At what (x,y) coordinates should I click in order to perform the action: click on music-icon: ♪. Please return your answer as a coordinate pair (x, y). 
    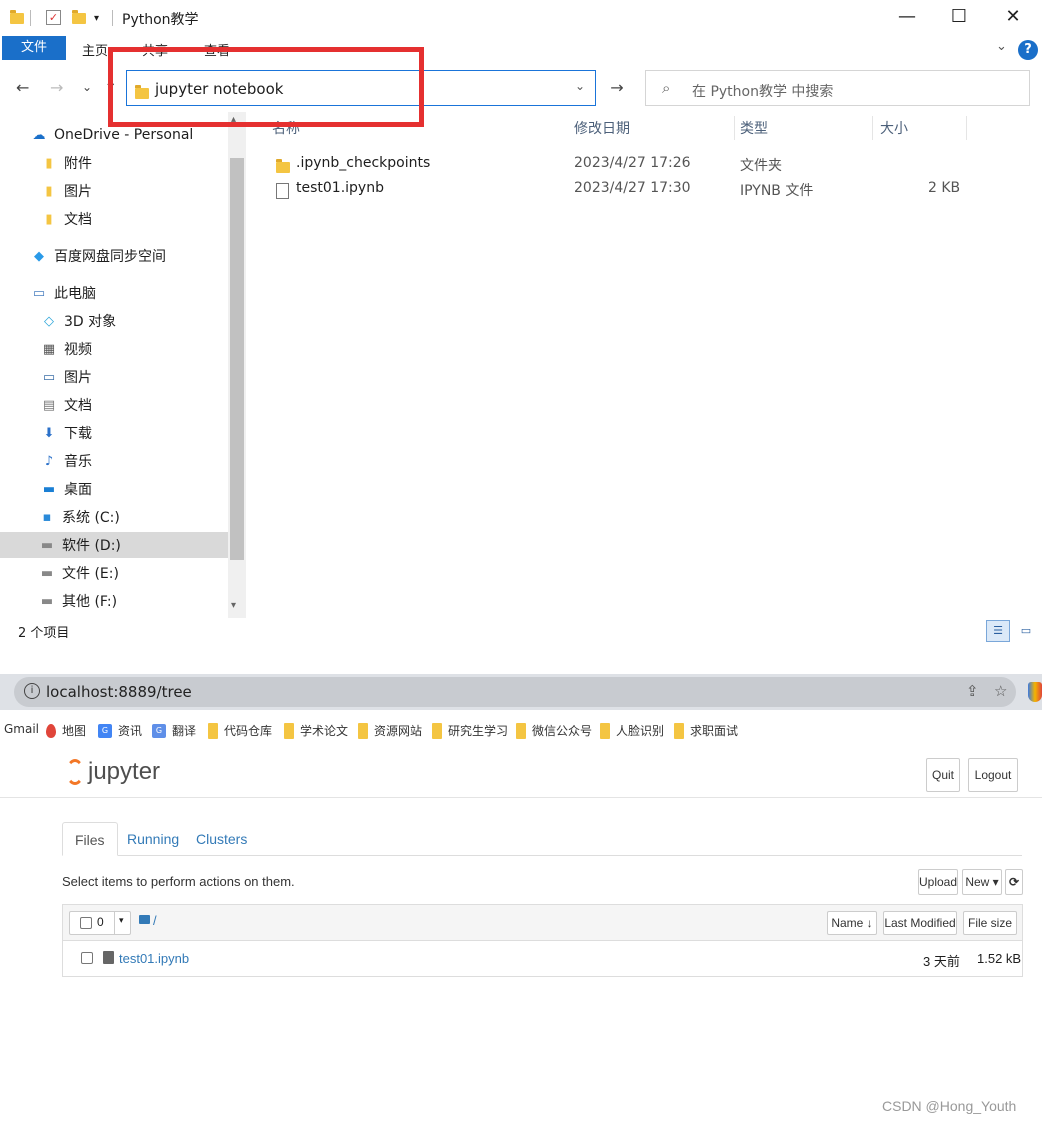
    Looking at the image, I should click on (49, 461).